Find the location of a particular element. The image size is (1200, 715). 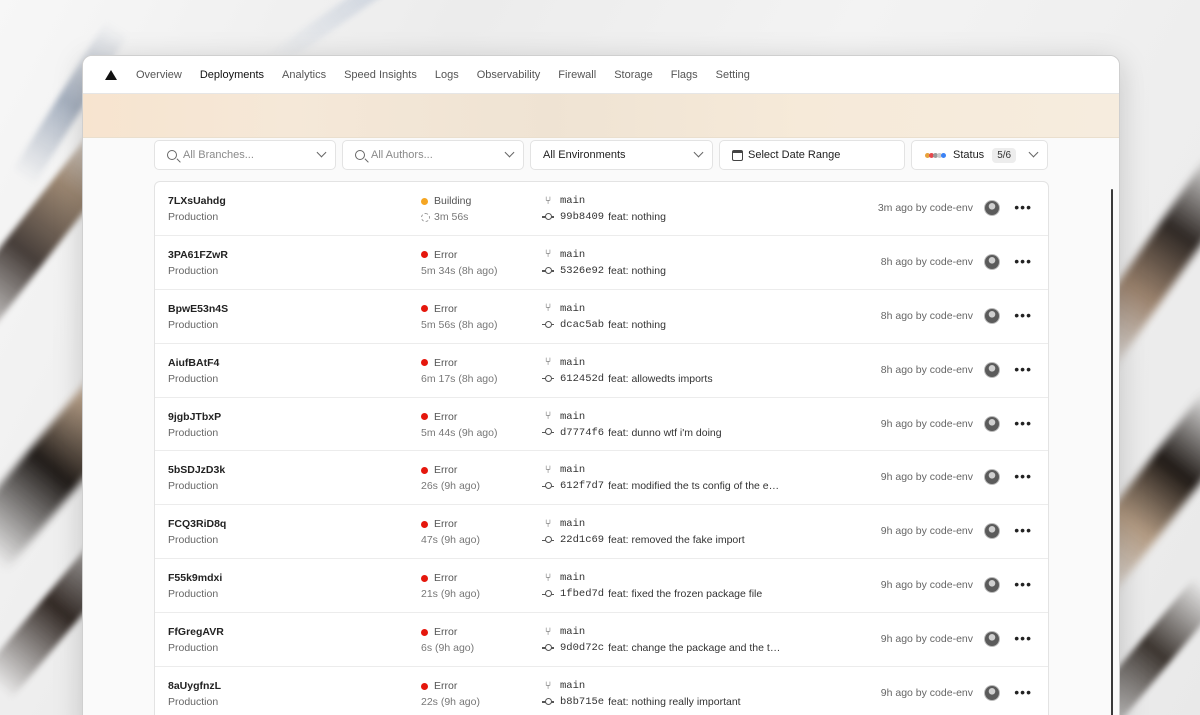

commit-info: 99b8409 feat: nothing is located at coordinates (603, 217).